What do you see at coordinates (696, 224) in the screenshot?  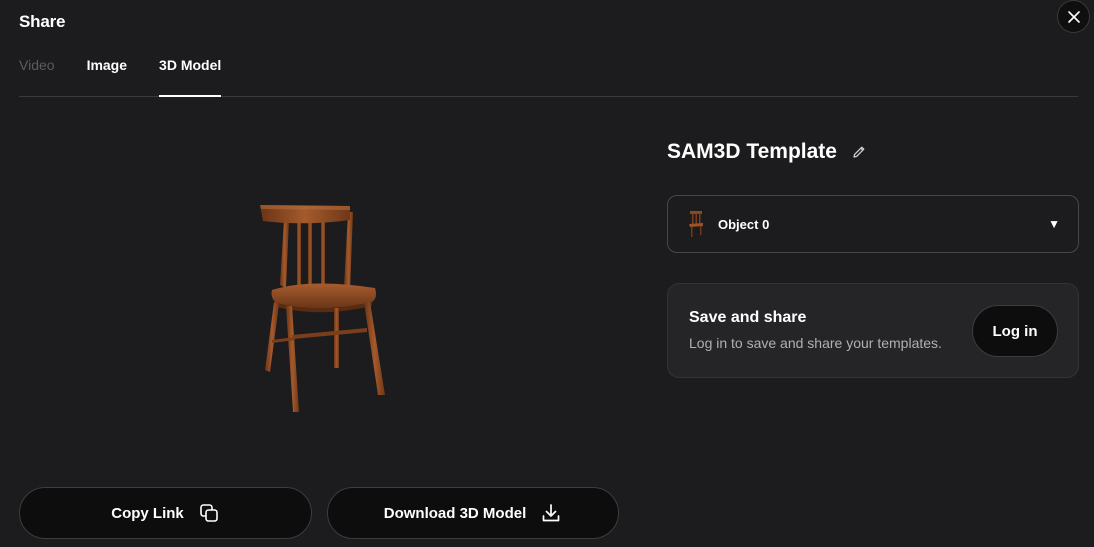 I see `chair-thumbnail` at bounding box center [696, 224].